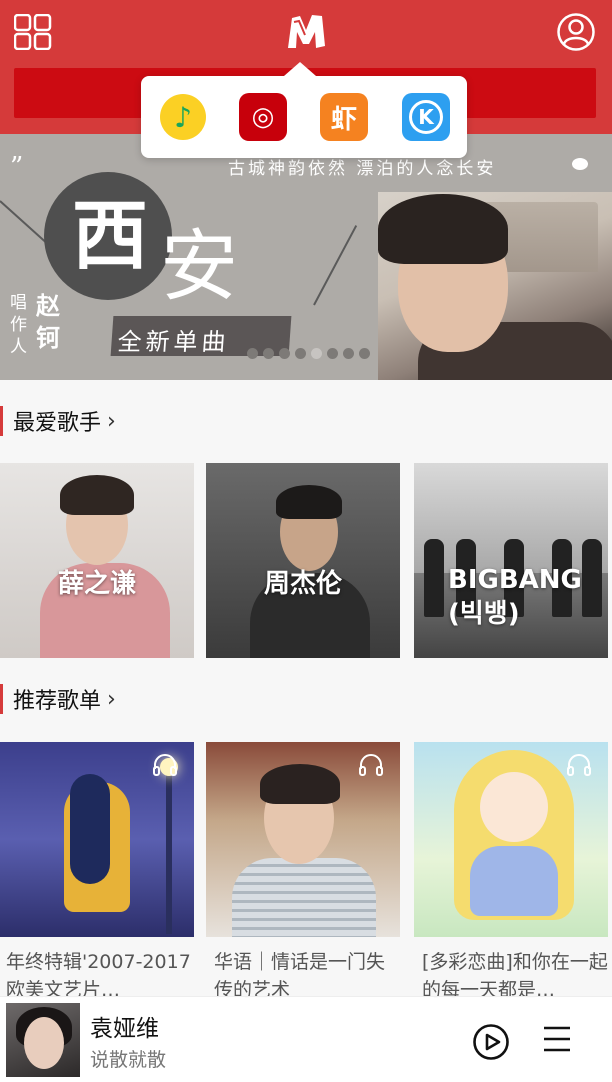 This screenshot has width=612, height=1082. Describe the element at coordinates (335, 265) in the screenshot. I see `banner-line-decoration` at that location.